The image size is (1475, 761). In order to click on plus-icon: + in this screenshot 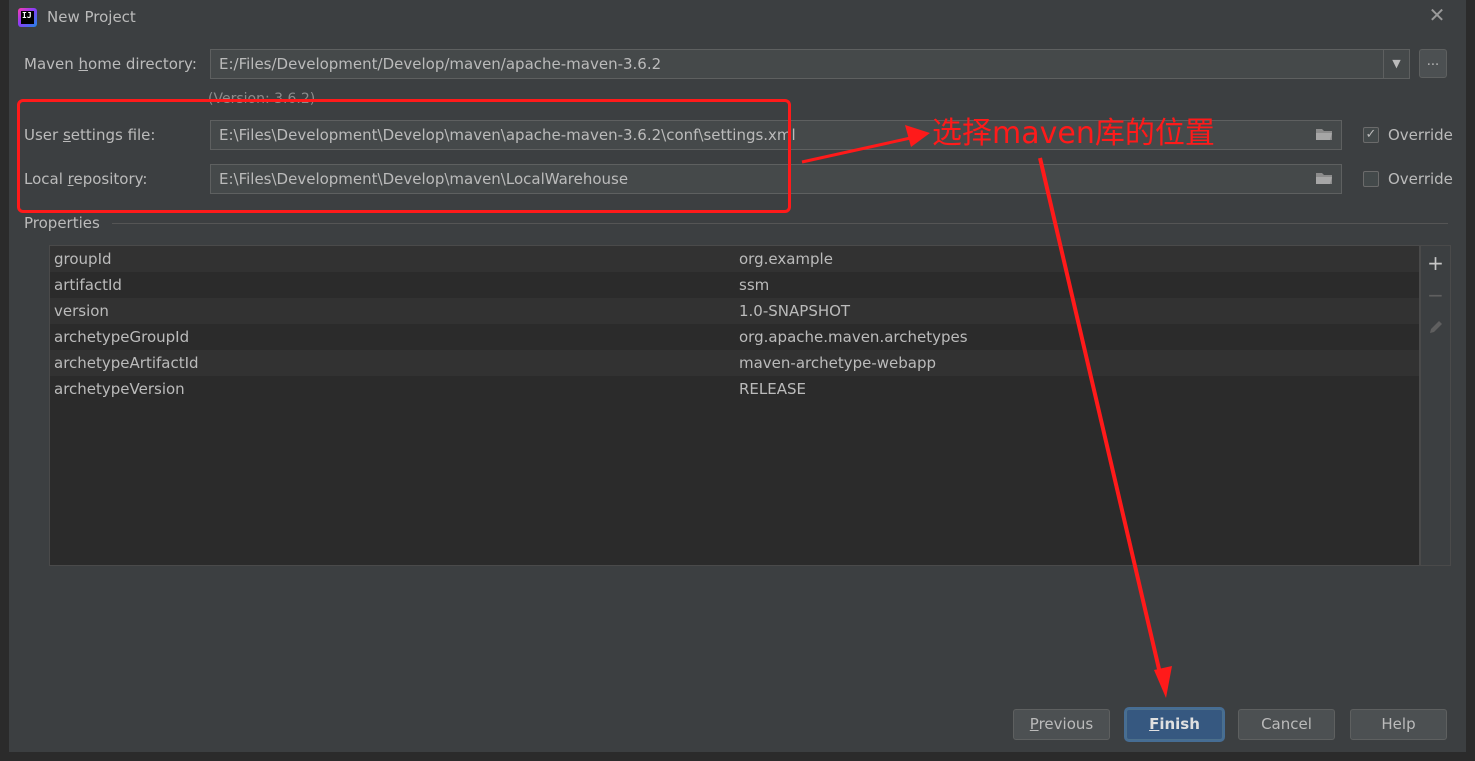, I will do `click(1435, 263)`.